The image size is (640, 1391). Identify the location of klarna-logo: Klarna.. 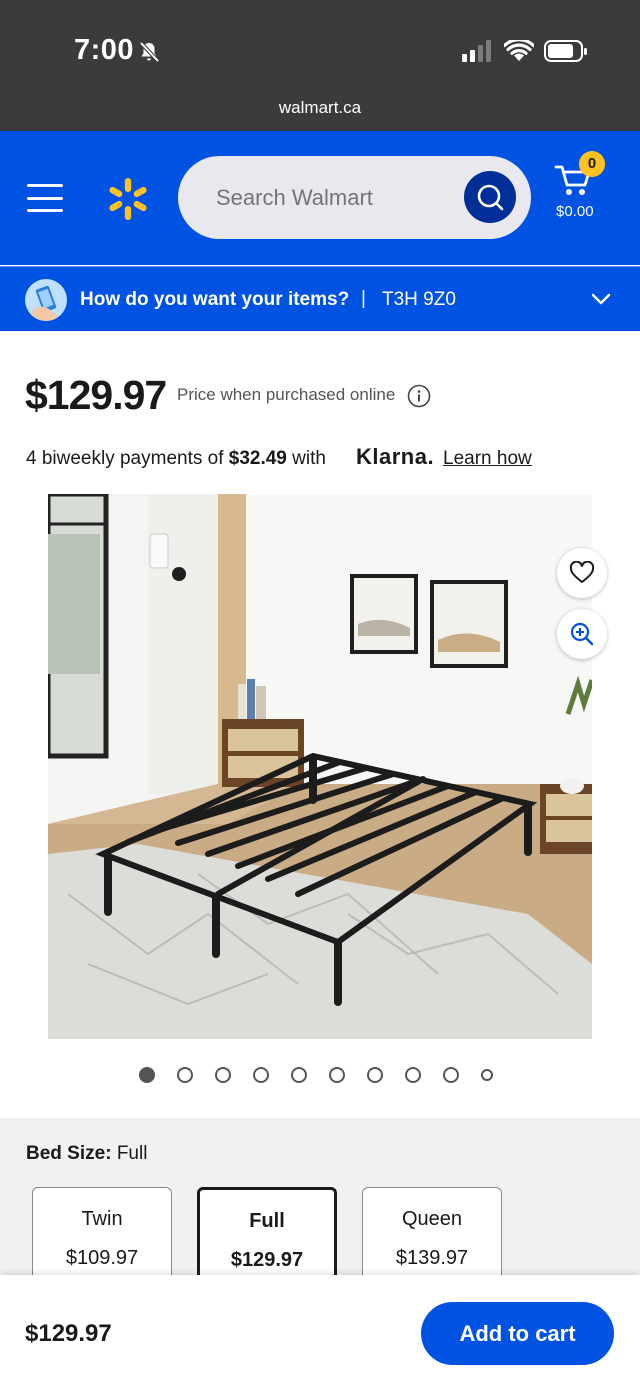
(395, 456).